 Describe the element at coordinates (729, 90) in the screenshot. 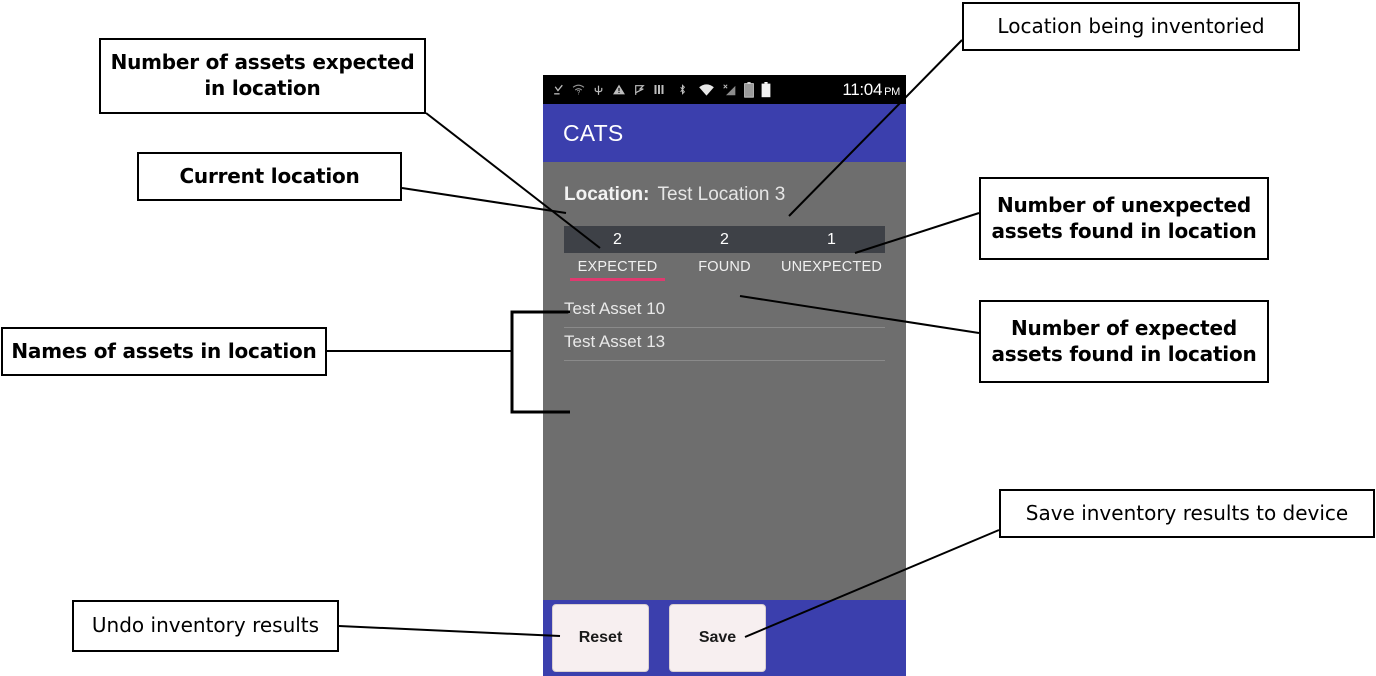

I see `cellular-signal-icon` at that location.